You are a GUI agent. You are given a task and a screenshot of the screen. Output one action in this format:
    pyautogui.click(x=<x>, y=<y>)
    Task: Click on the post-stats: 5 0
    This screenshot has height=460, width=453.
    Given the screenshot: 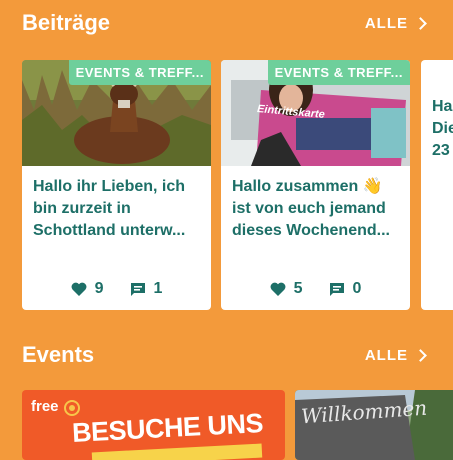 What is the action you would take?
    pyautogui.click(x=315, y=289)
    